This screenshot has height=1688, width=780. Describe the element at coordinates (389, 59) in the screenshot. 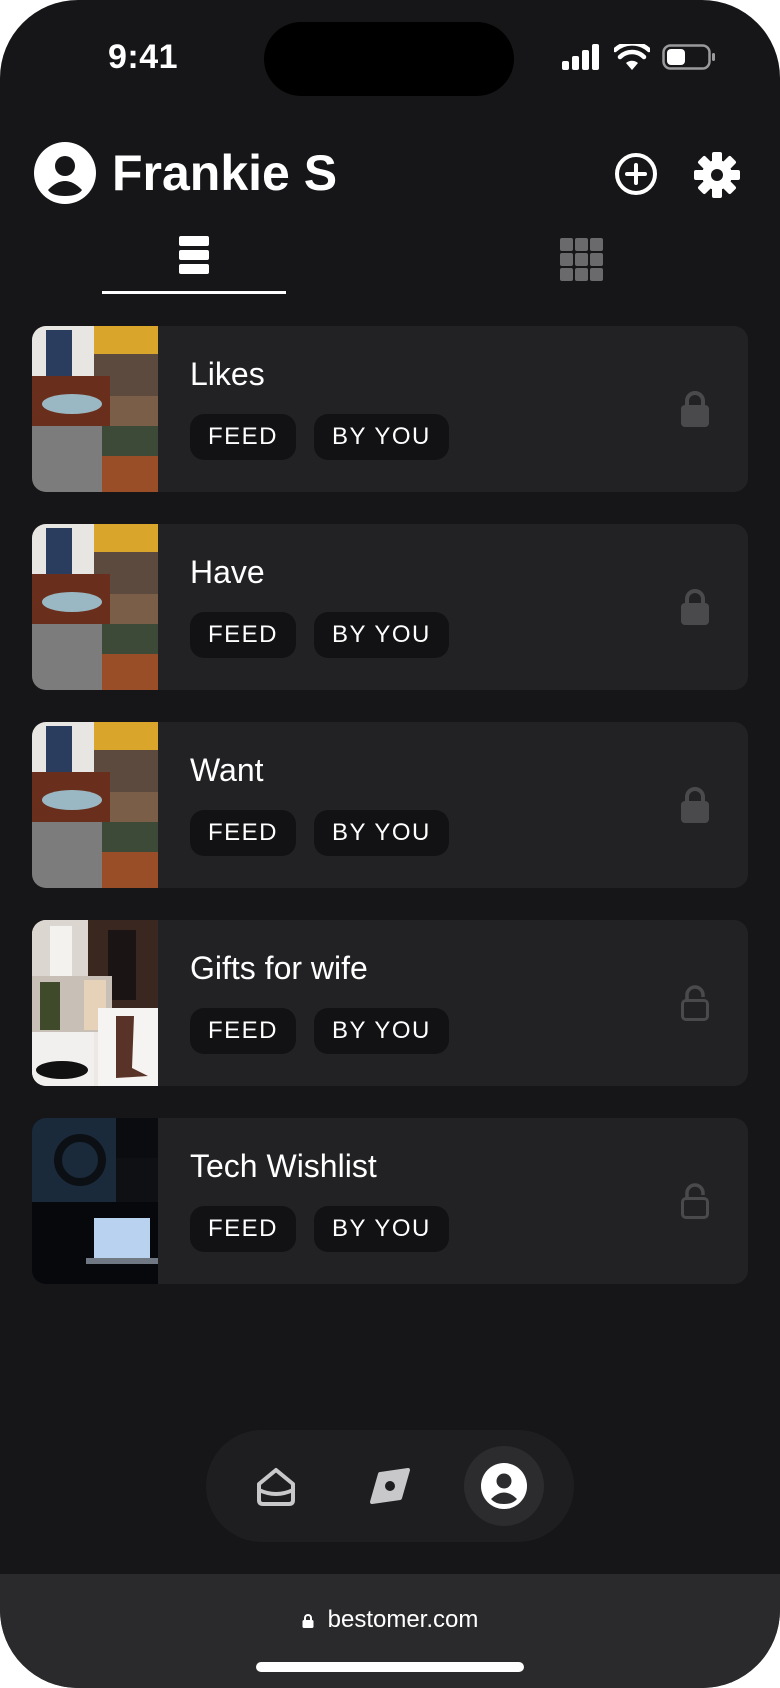

I see `dynamic-island` at that location.